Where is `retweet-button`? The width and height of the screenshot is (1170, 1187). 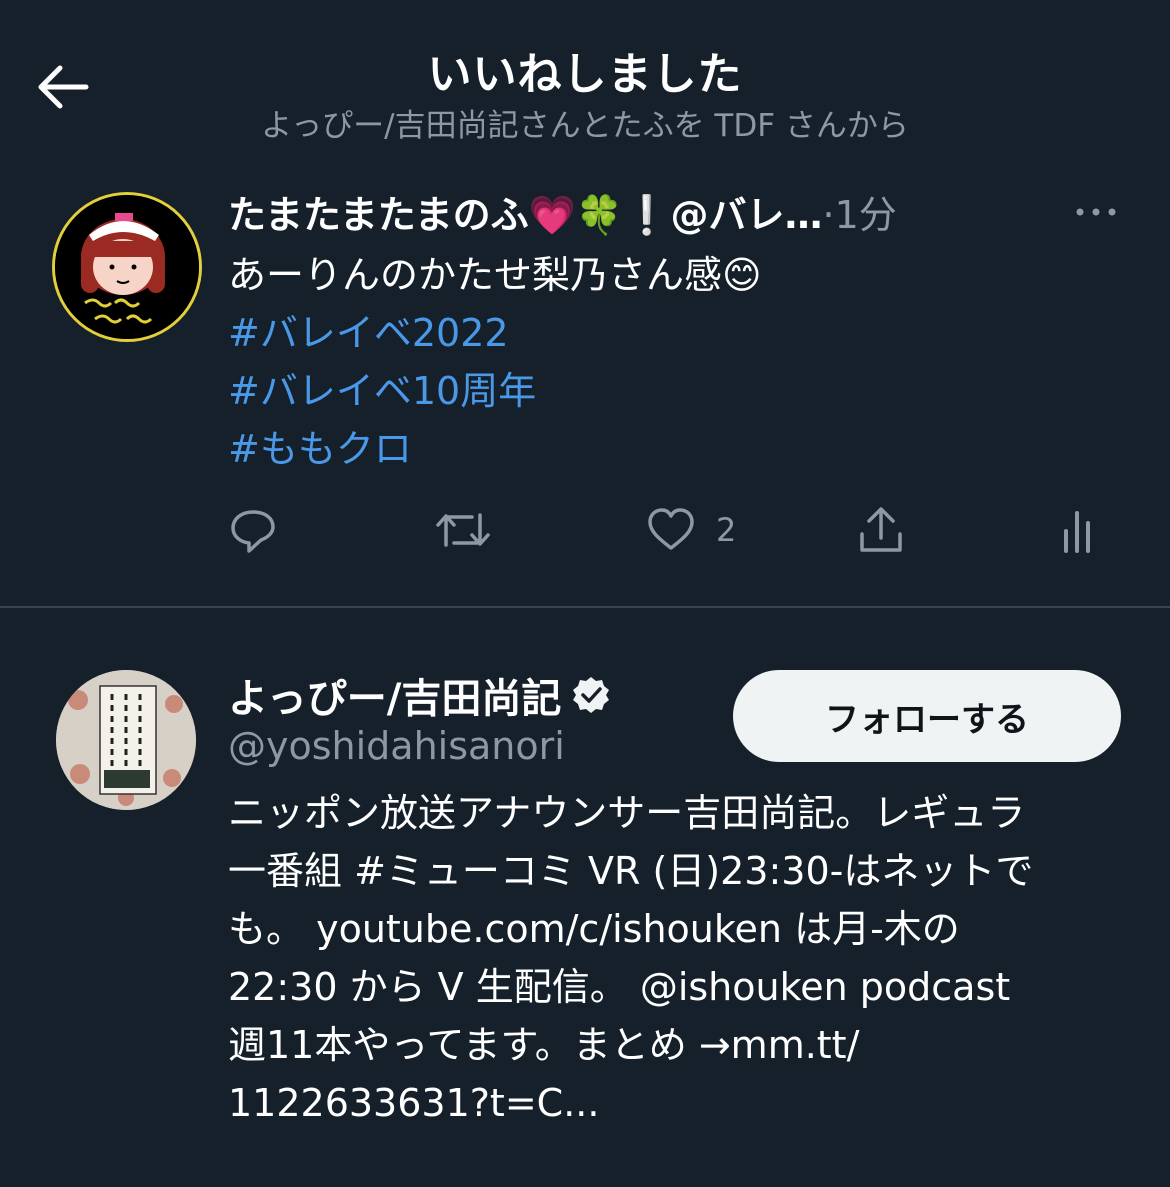 retweet-button is located at coordinates (463, 530).